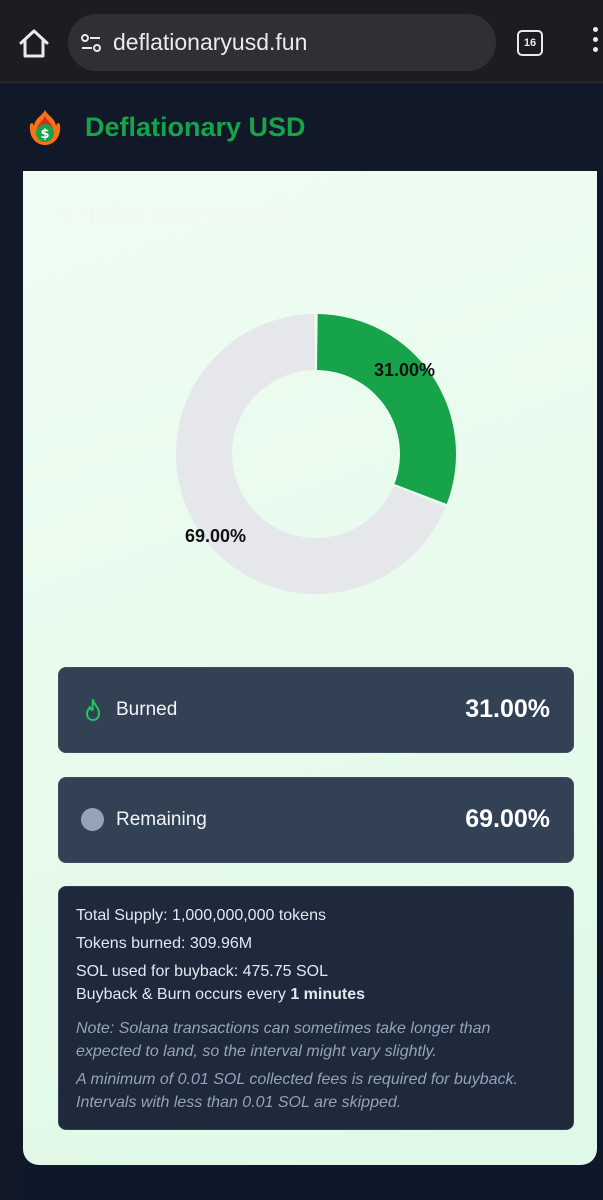 This screenshot has height=1200, width=603. What do you see at coordinates (92, 819) in the screenshot?
I see `remaining-dot-icon` at bounding box center [92, 819].